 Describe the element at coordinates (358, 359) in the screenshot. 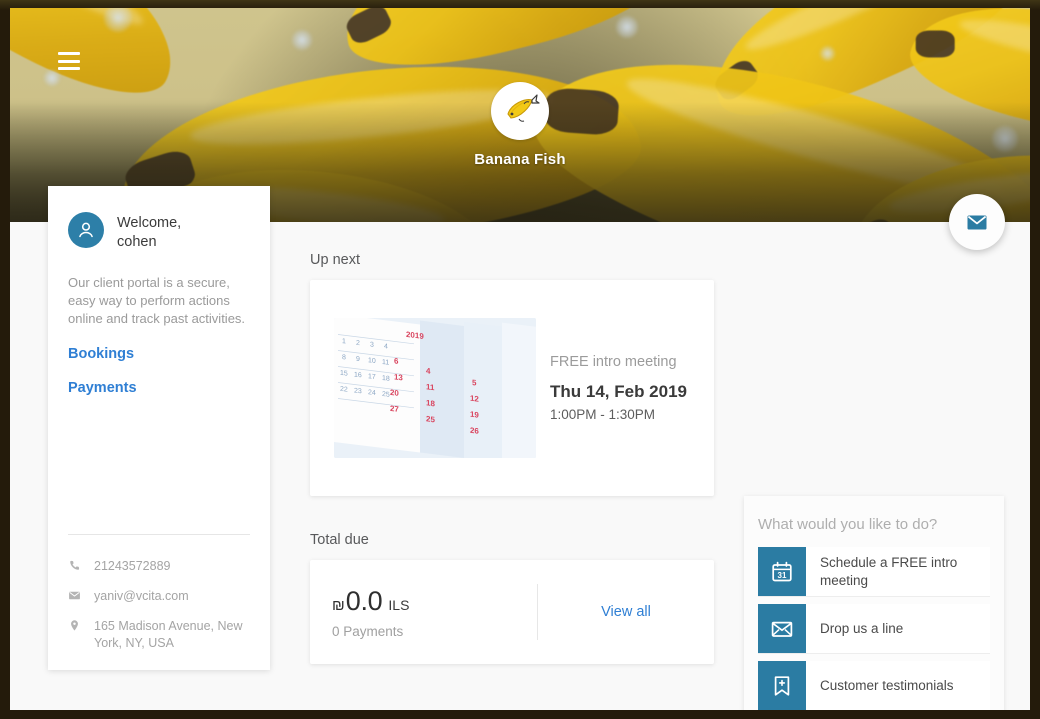

I see `svg-text: 9` at that location.